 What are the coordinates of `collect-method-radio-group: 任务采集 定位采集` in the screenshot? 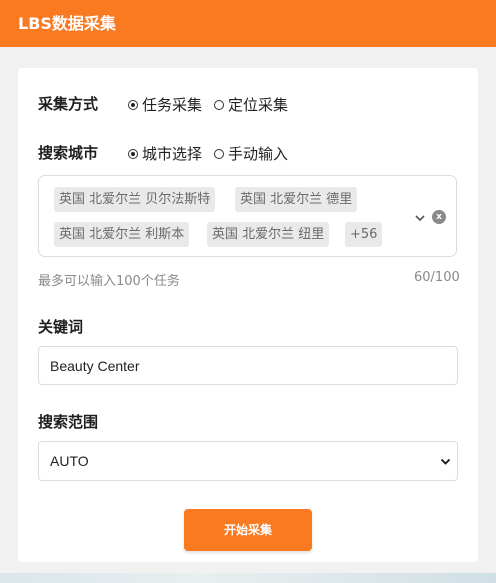 It's located at (214, 104).